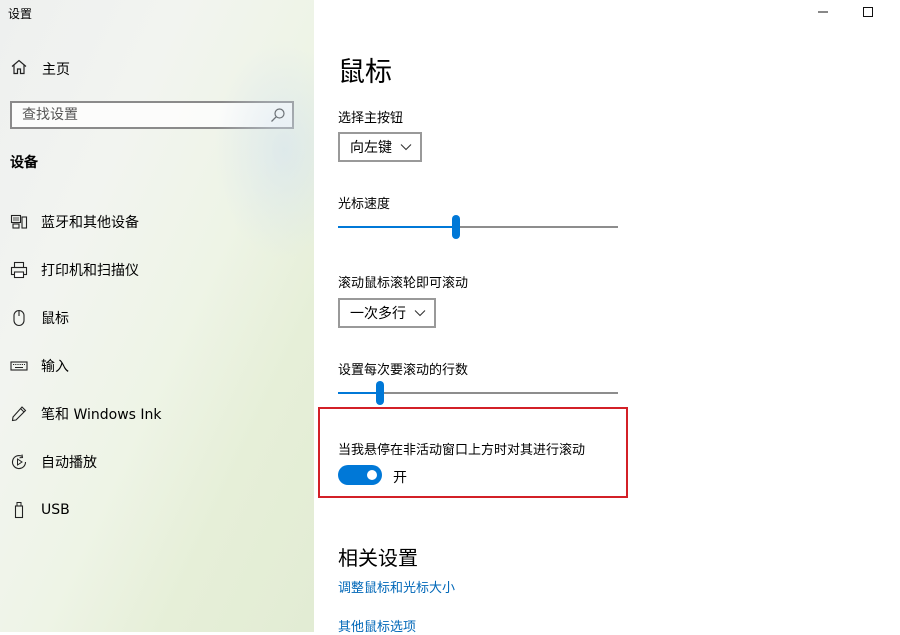 This screenshot has width=900, height=635. What do you see at coordinates (55, 319) in the screenshot?
I see `sidebar-item-label: 鼠标` at bounding box center [55, 319].